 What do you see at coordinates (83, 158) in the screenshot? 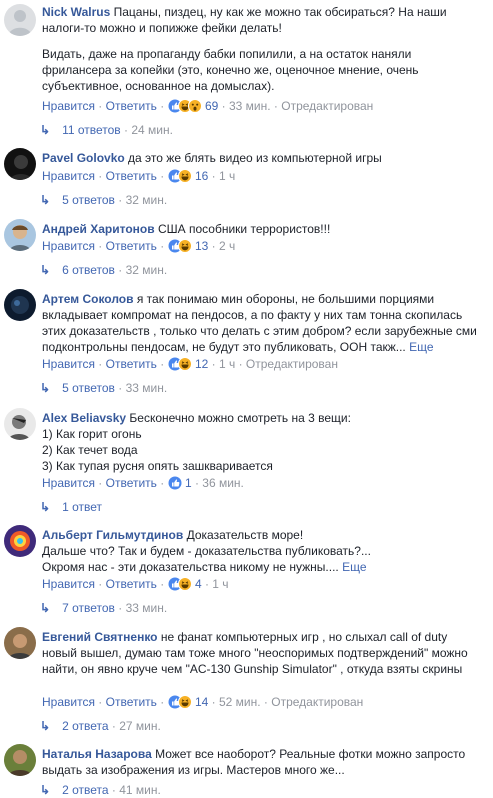
I see `comment-author: Pavel Golovko` at bounding box center [83, 158].